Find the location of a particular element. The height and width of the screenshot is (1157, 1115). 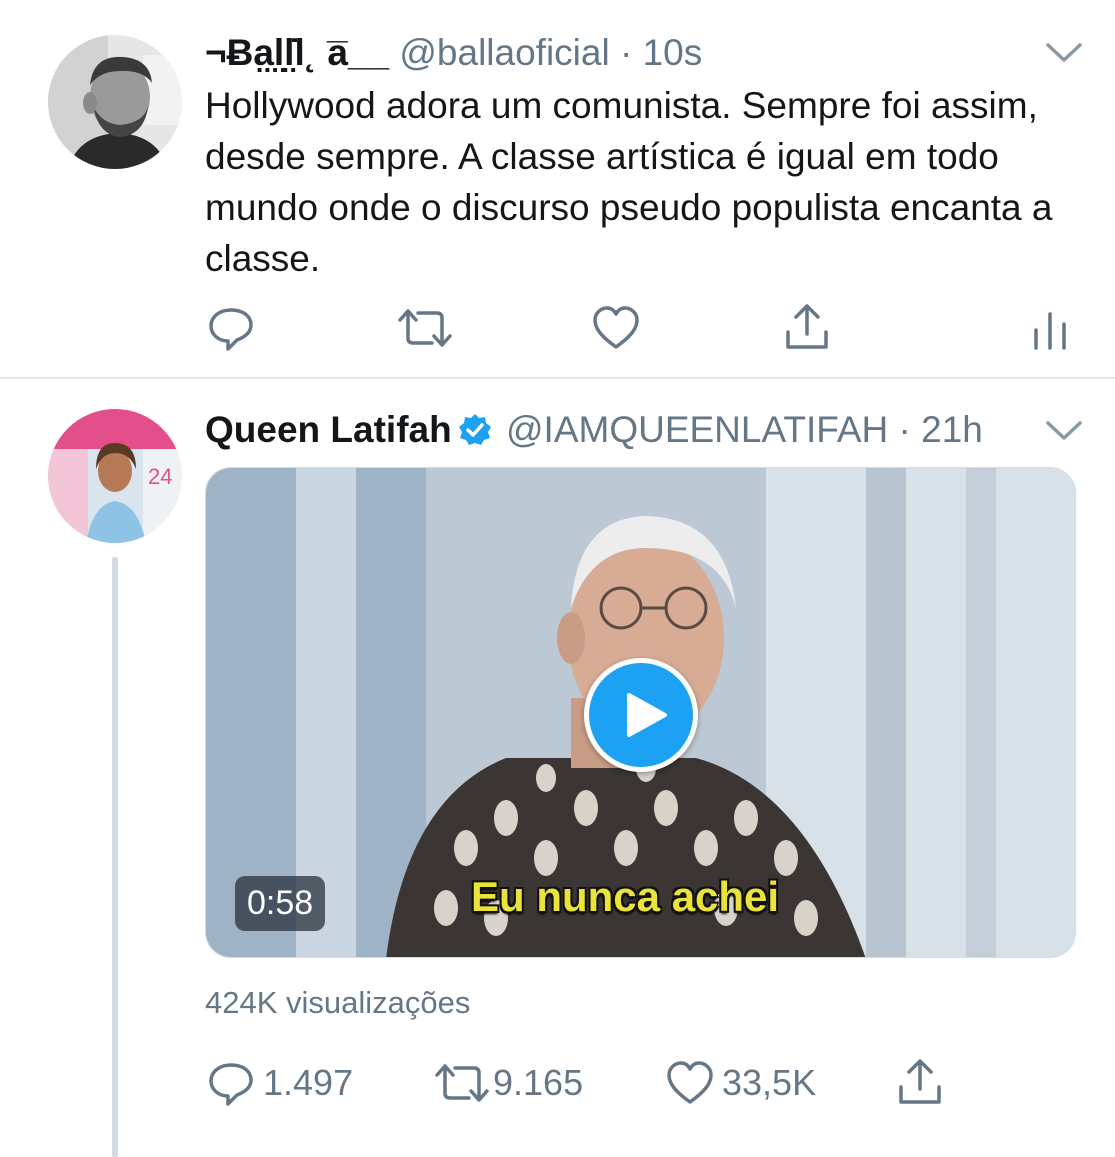

like-button: 33,5K is located at coordinates (741, 1083).